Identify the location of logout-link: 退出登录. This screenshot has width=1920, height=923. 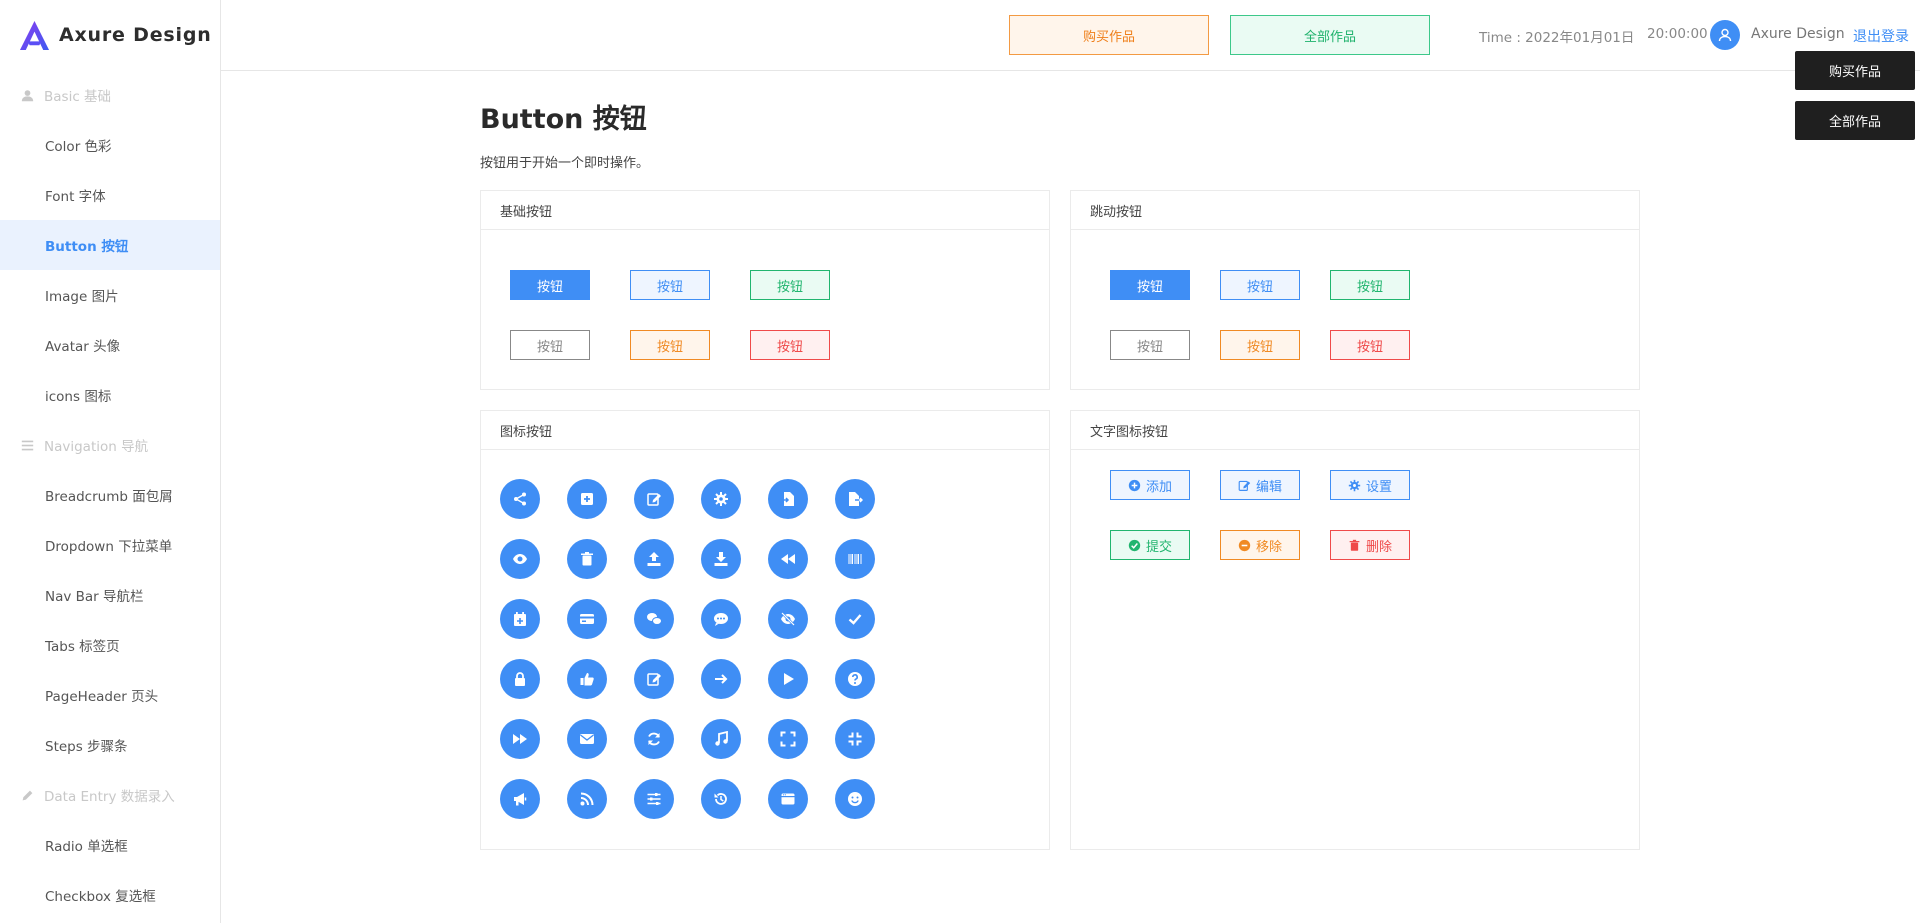
(1881, 36).